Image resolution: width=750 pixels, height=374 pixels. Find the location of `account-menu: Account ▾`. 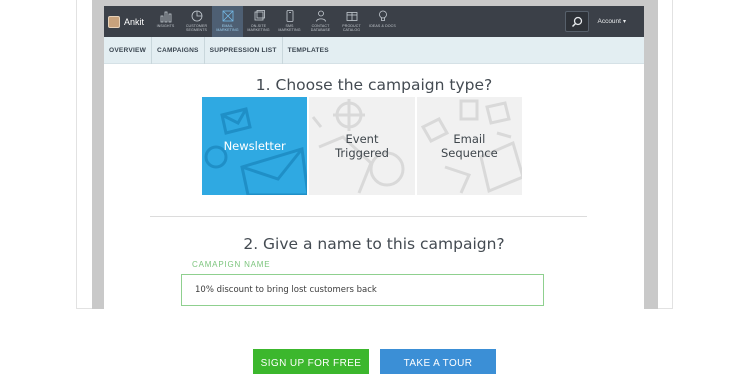

account-menu: Account ▾ is located at coordinates (619, 21).